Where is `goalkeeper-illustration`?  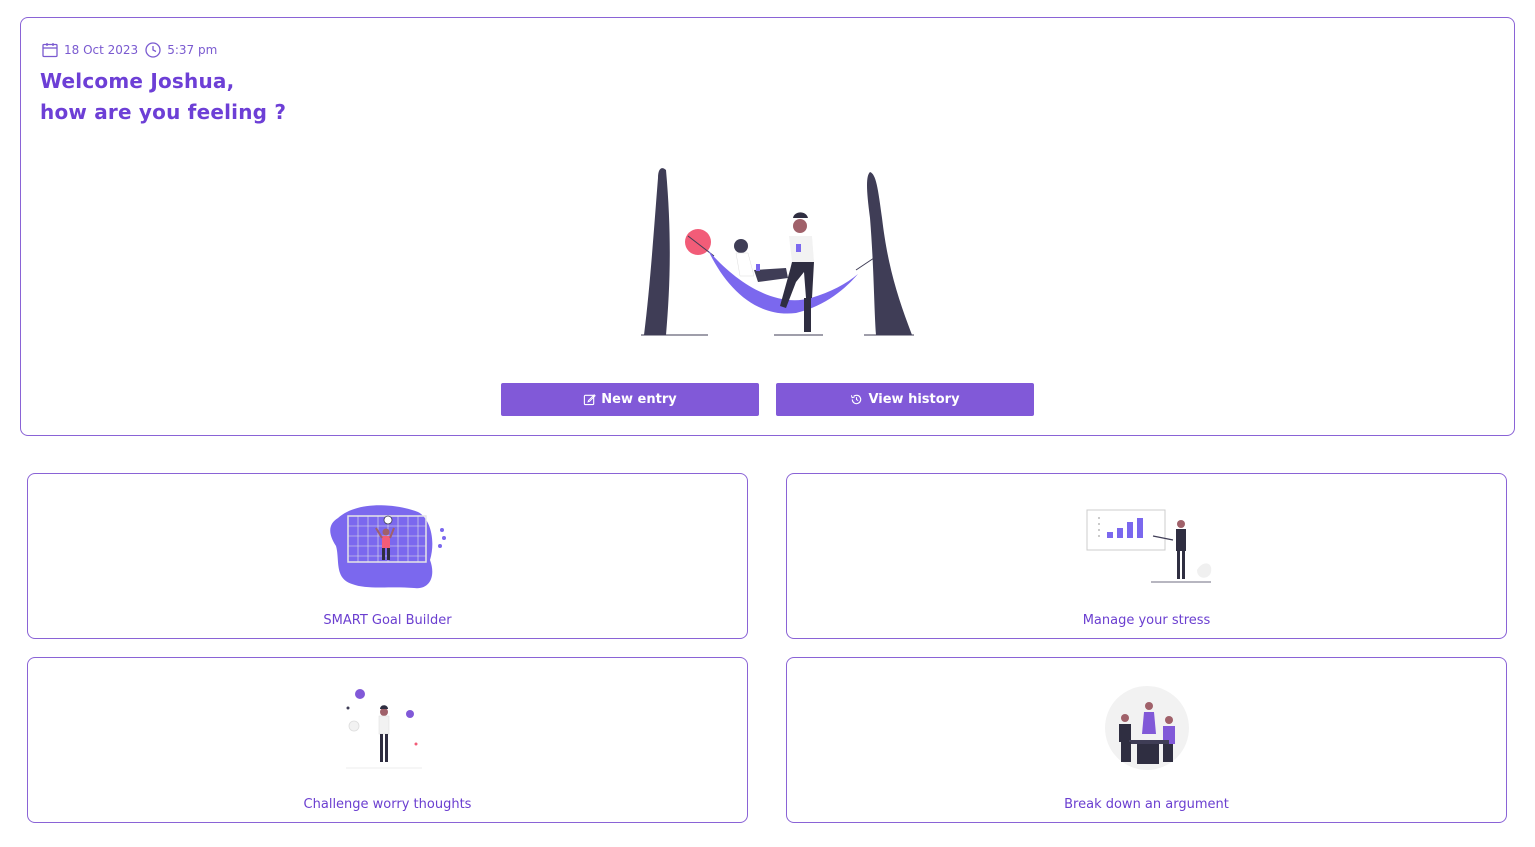 goalkeeper-illustration is located at coordinates (387, 547).